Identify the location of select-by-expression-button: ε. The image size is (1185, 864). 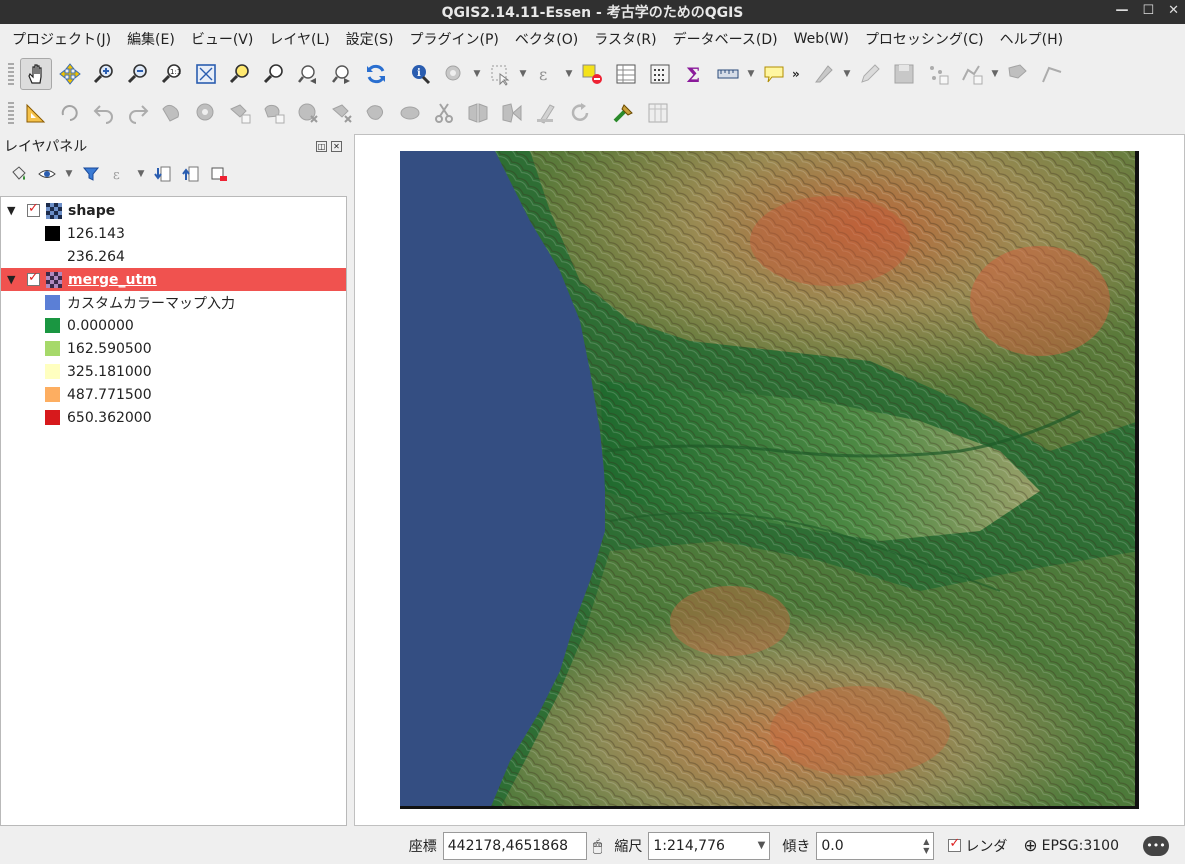
(546, 74).